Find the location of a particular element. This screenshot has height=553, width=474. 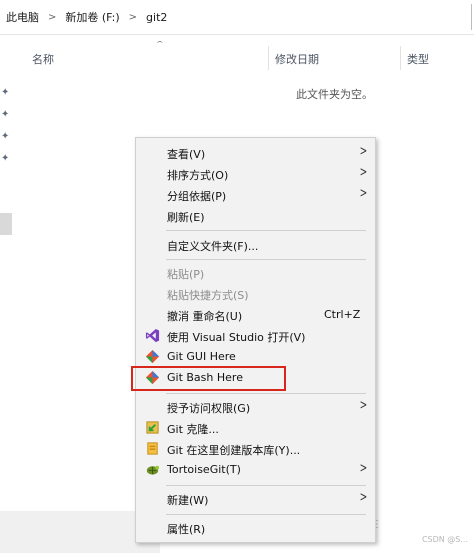

tortoisegit-icon is located at coordinates (153, 470).